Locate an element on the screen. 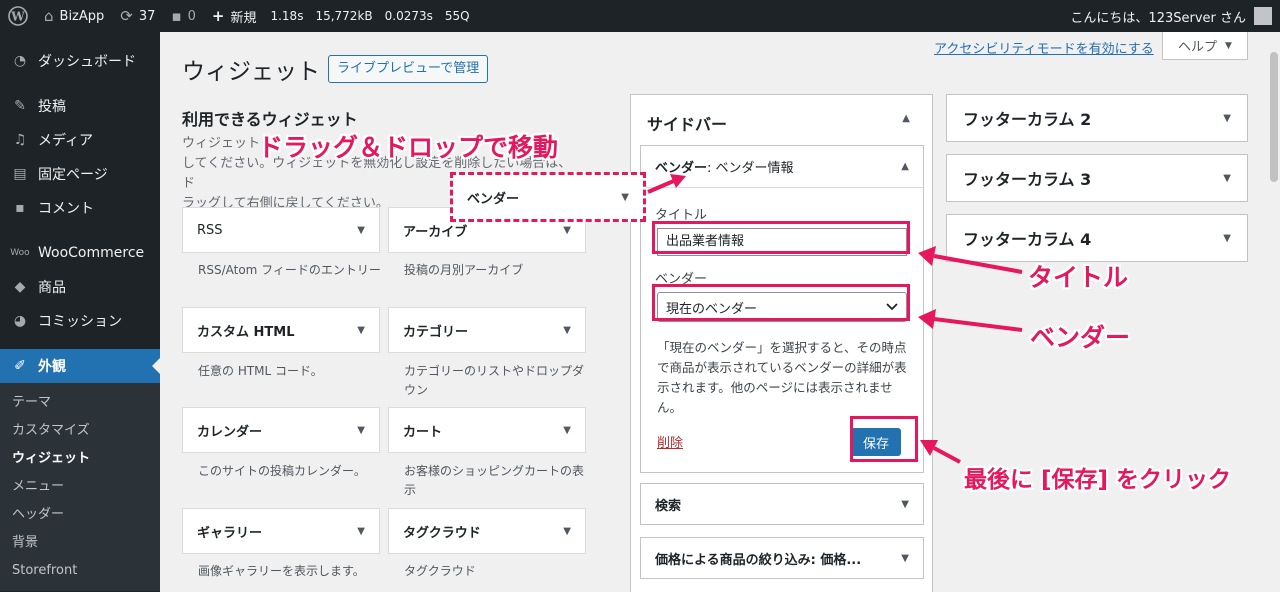 This screenshot has width=1280, height=592. submenu-header: ヘッダー is located at coordinates (80, 515).